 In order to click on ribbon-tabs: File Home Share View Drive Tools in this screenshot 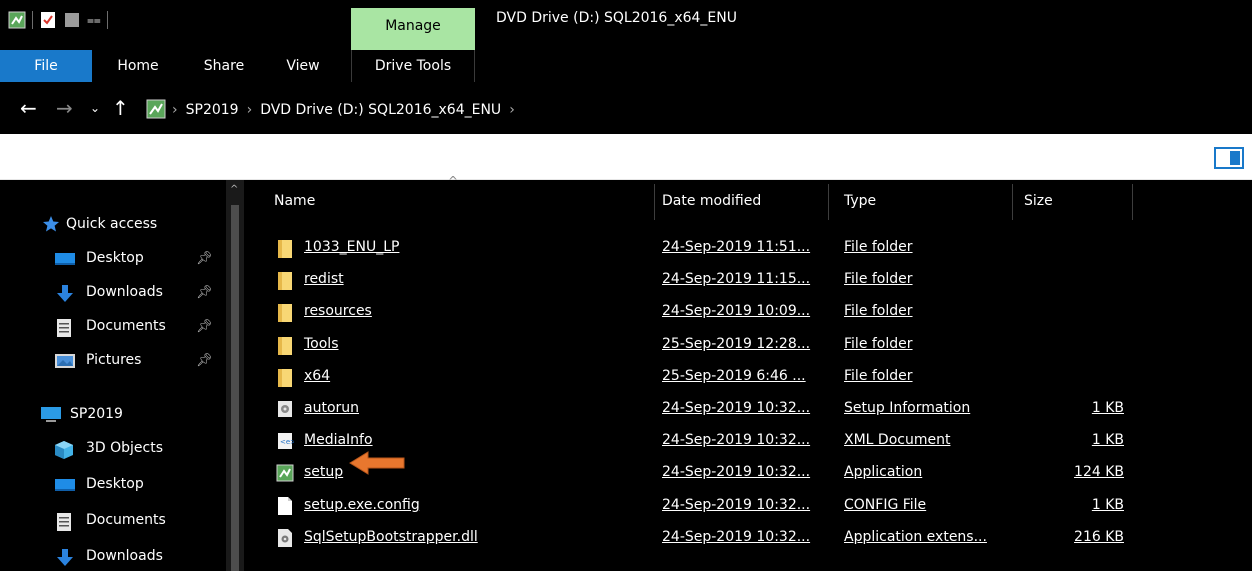, I will do `click(626, 66)`.